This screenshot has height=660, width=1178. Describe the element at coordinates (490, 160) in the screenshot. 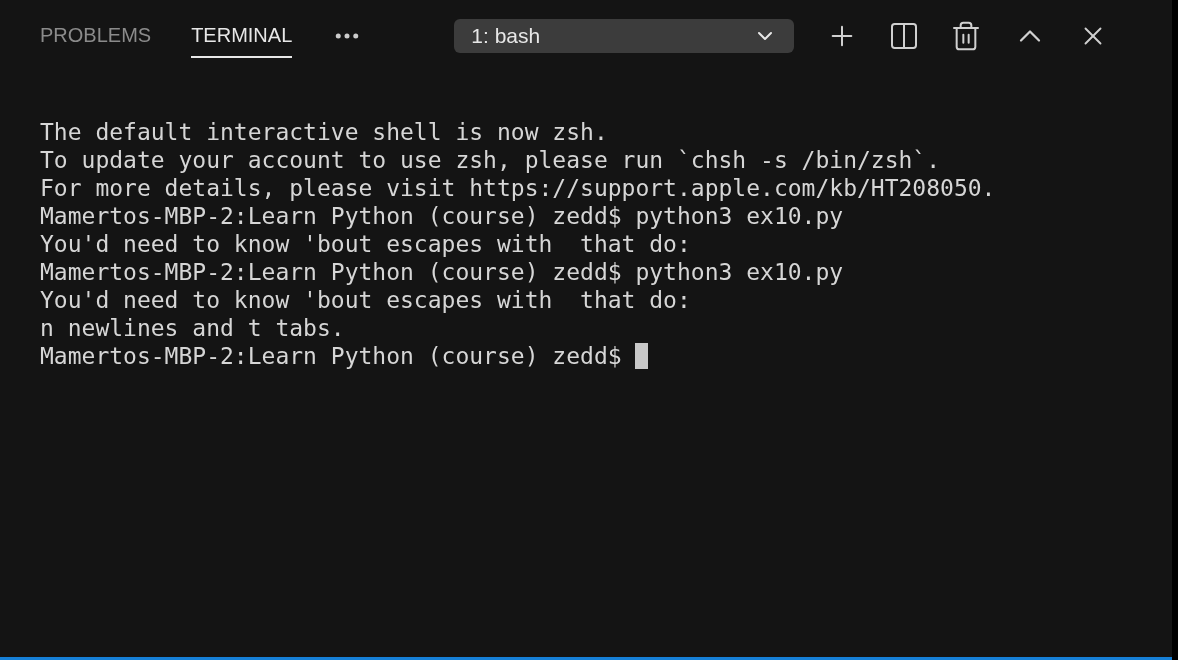

I see `terminal-line: To update your account to use zsh, please run `chsh -s /bin/zsh`.` at that location.